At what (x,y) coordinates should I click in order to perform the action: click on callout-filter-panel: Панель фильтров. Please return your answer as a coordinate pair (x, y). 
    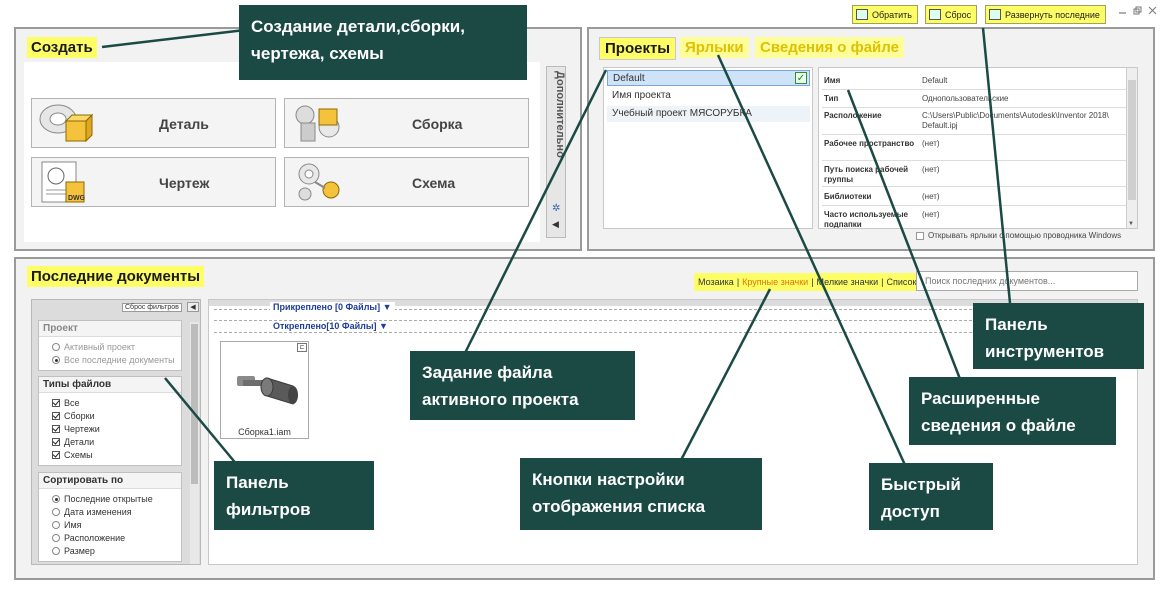
    Looking at the image, I should click on (294, 495).